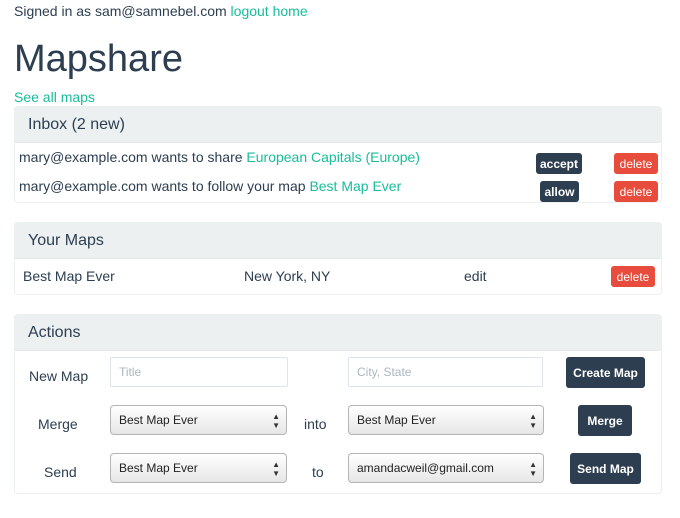  I want to click on merge-into-select: Best Map Ever ▲ ▼, so click(446, 420).